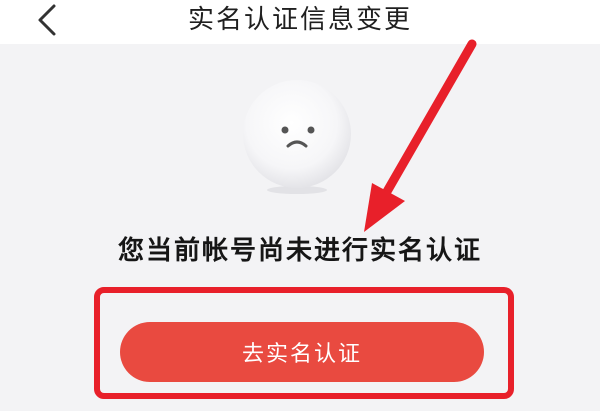  What do you see at coordinates (302, 352) in the screenshot?
I see `go-verify-button: 去实名认证` at bounding box center [302, 352].